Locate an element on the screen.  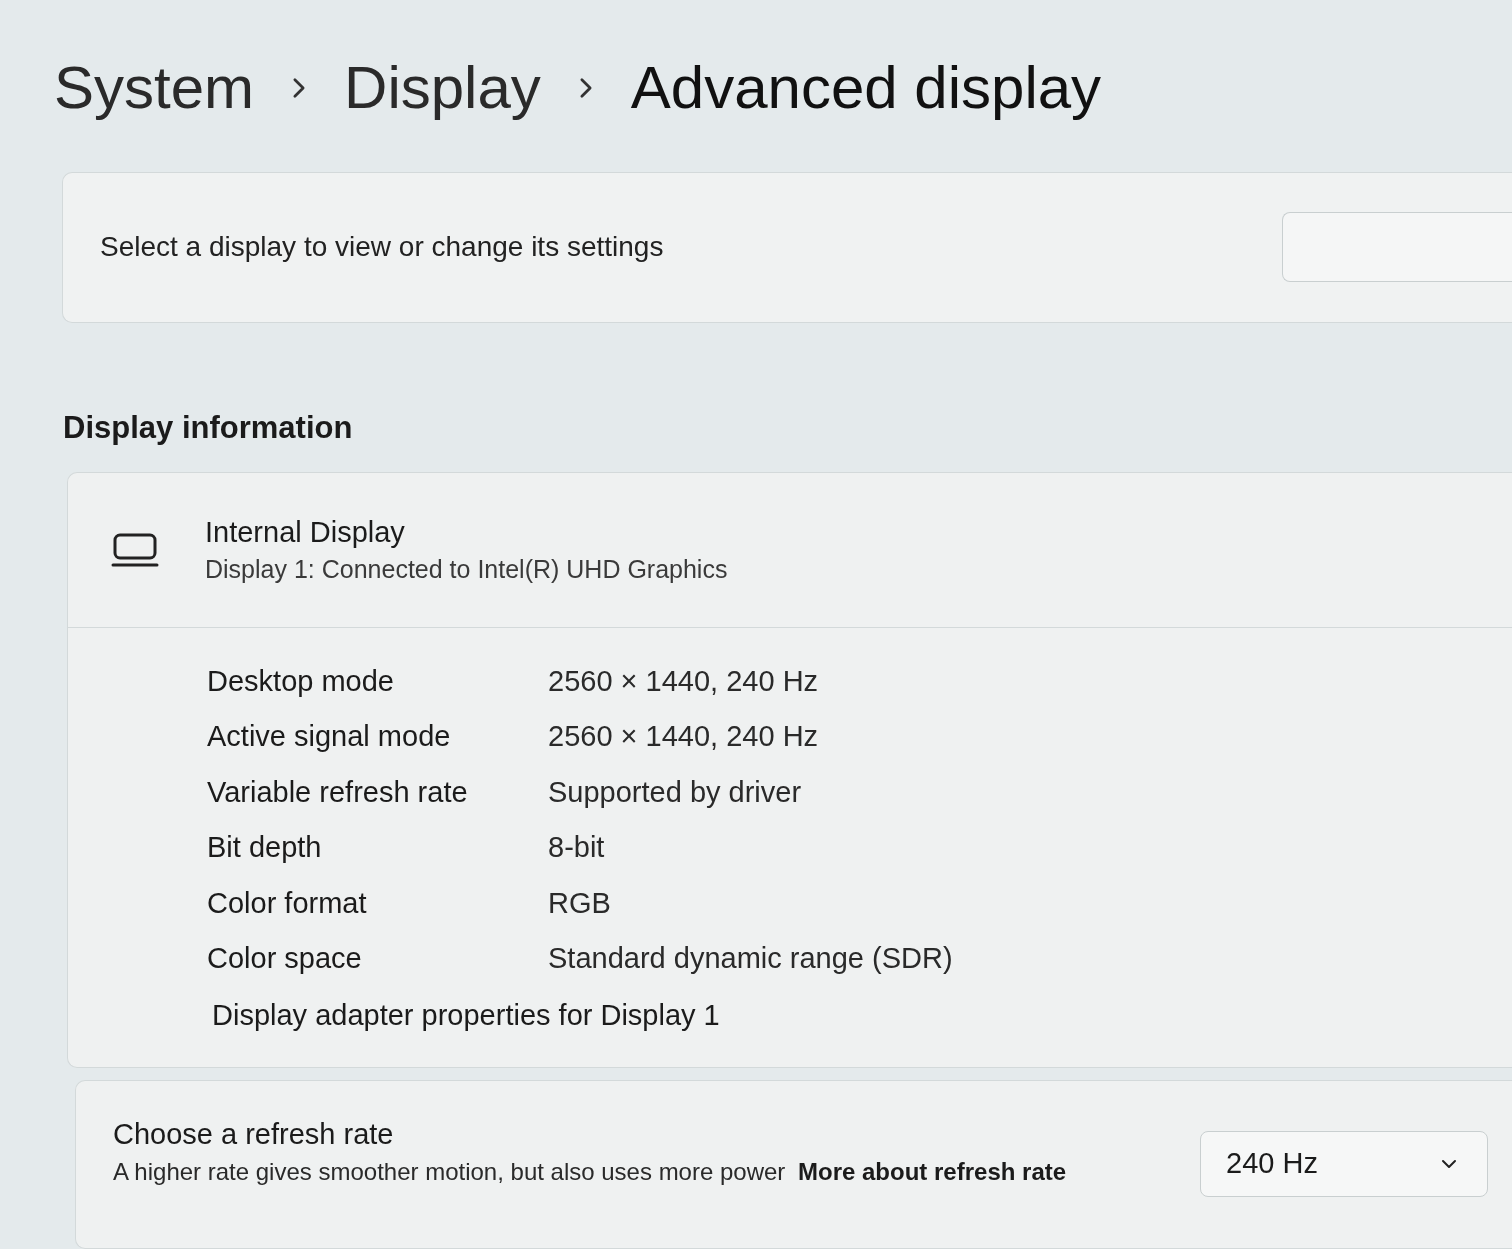
laptop-icon is located at coordinates (135, 549).